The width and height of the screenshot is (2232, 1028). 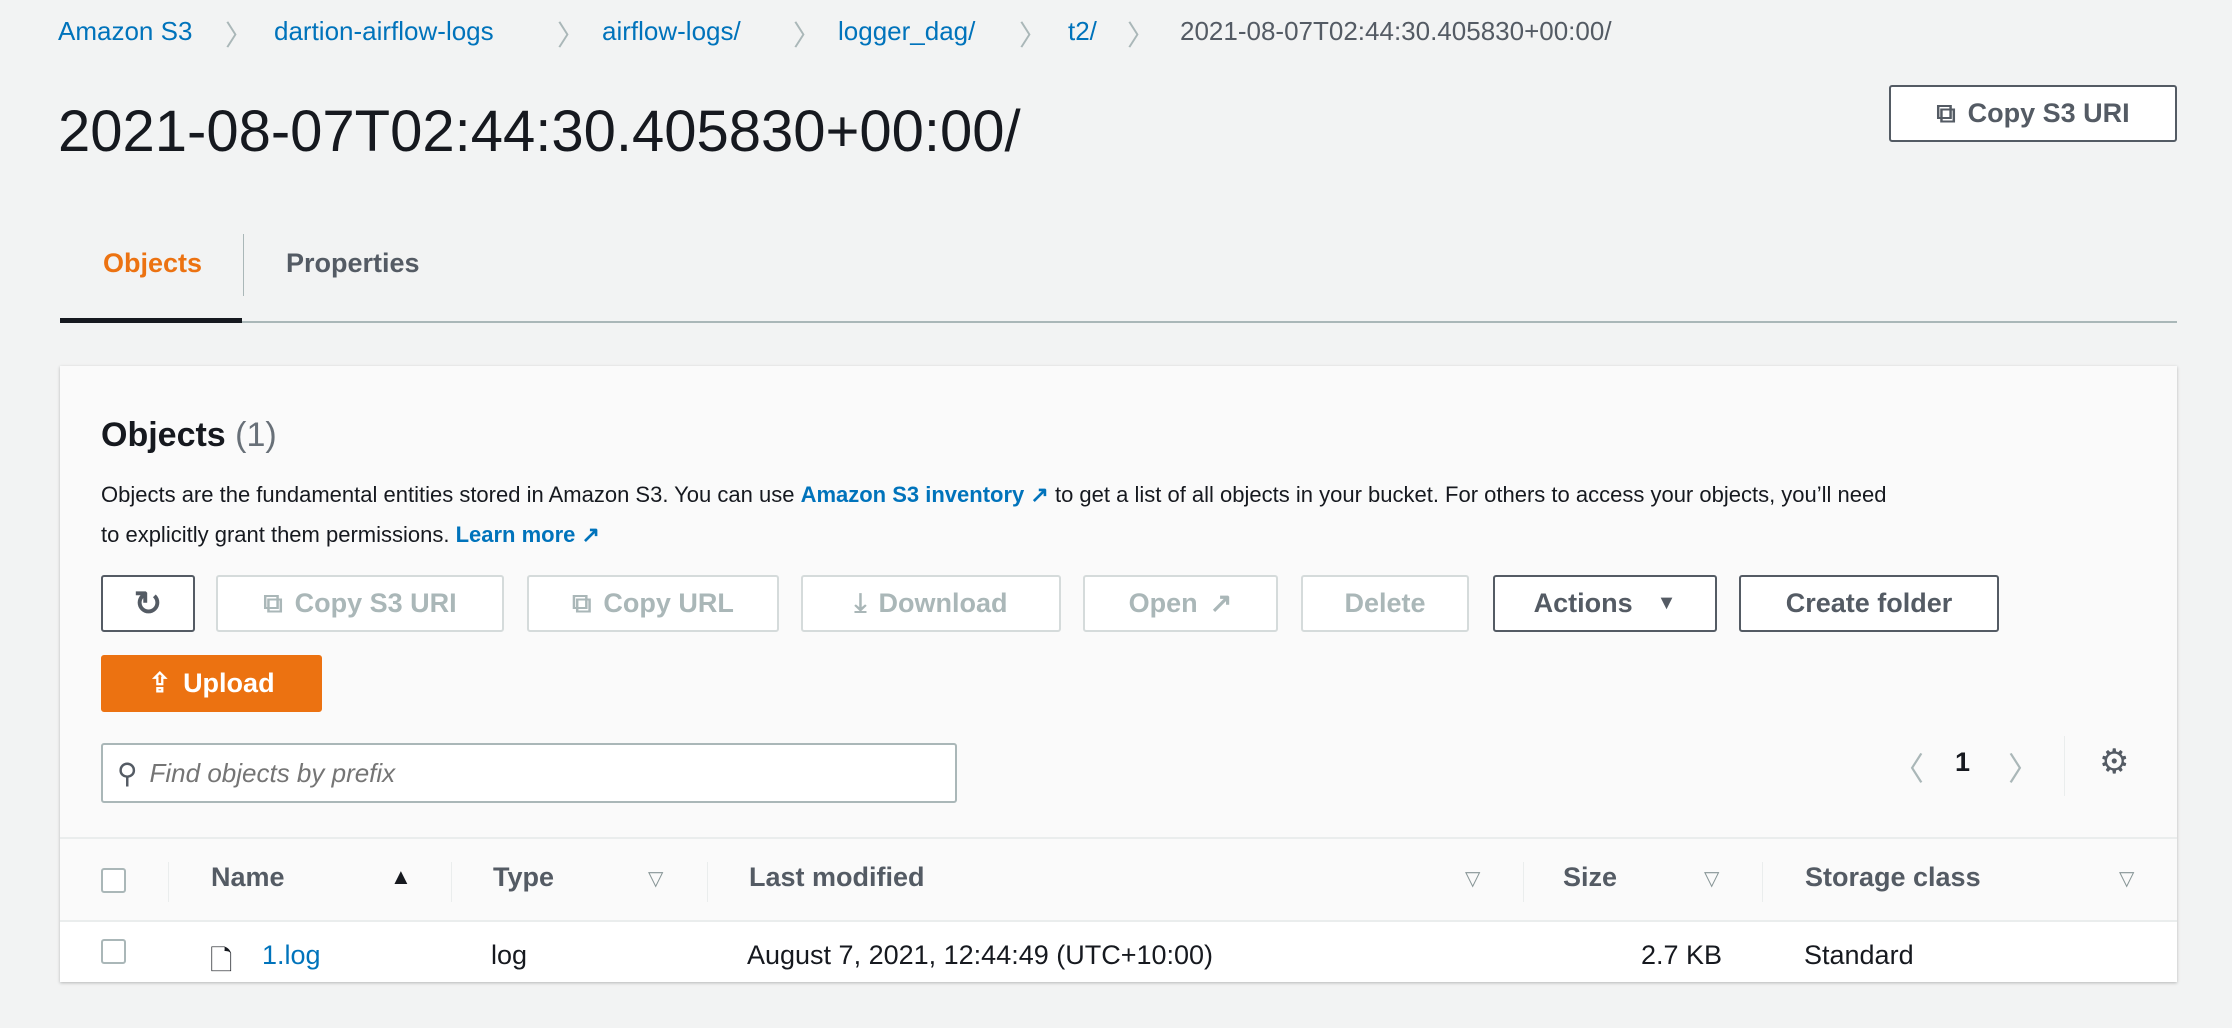 What do you see at coordinates (151, 320) in the screenshot?
I see `active-tab-indicator` at bounding box center [151, 320].